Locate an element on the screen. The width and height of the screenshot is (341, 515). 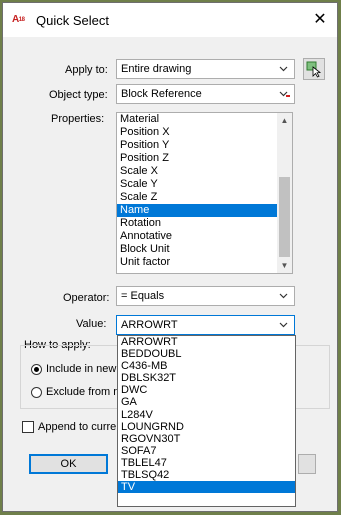
exclude-label: Exclude from n is located at coordinates (83, 392).